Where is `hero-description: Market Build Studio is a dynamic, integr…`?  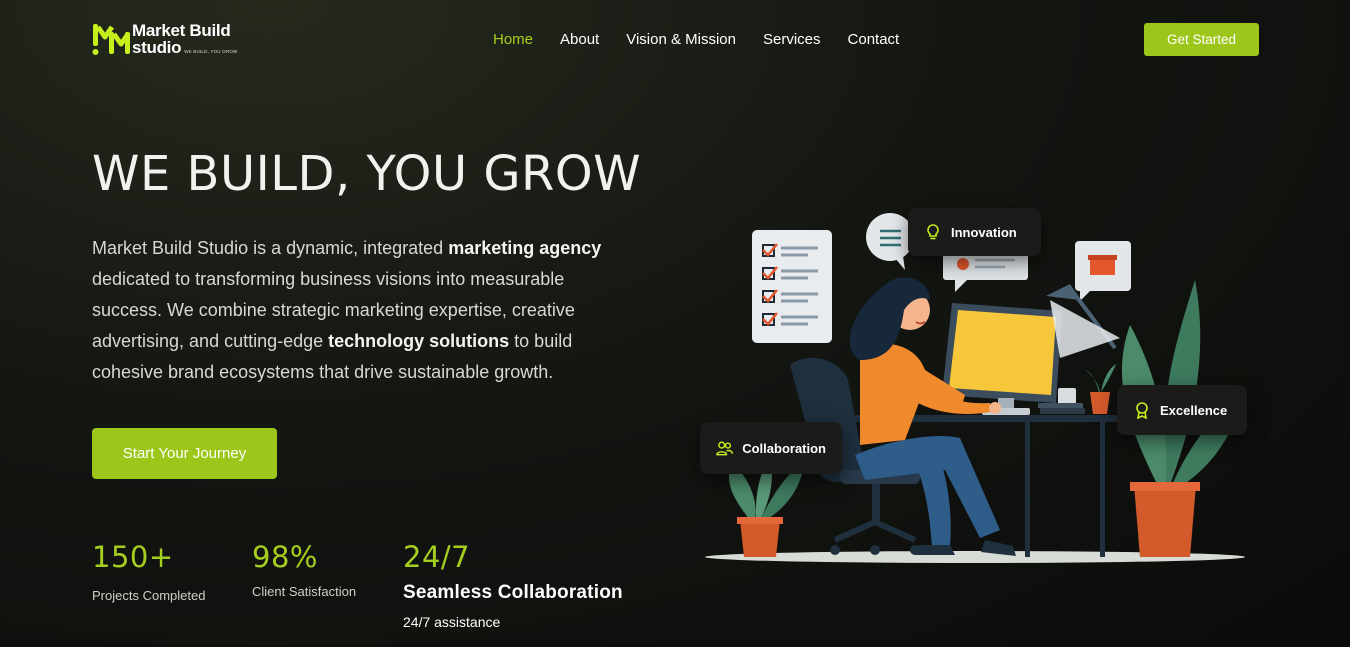 hero-description: Market Build Studio is a dynamic, integr… is located at coordinates (362, 310).